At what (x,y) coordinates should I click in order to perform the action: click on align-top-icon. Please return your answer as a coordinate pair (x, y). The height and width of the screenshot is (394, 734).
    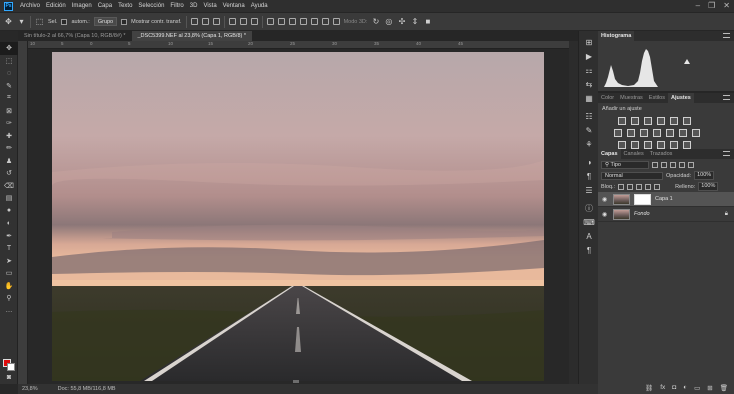
    Looking at the image, I should click on (194, 21).